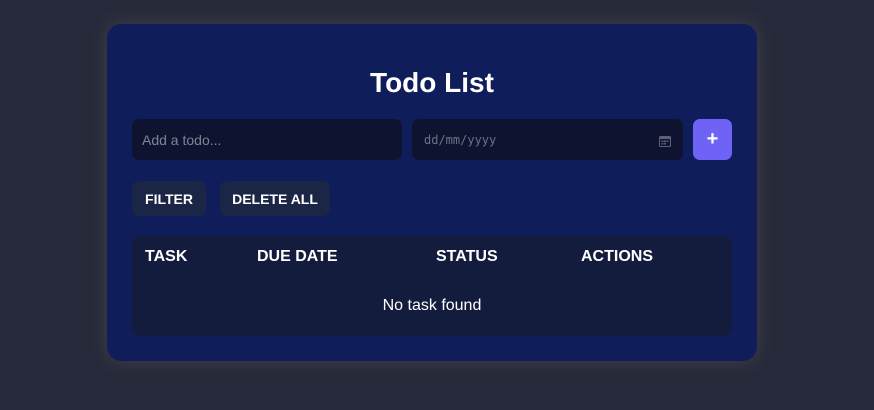  I want to click on column-header-actions: ACTIONS, so click(617, 256).